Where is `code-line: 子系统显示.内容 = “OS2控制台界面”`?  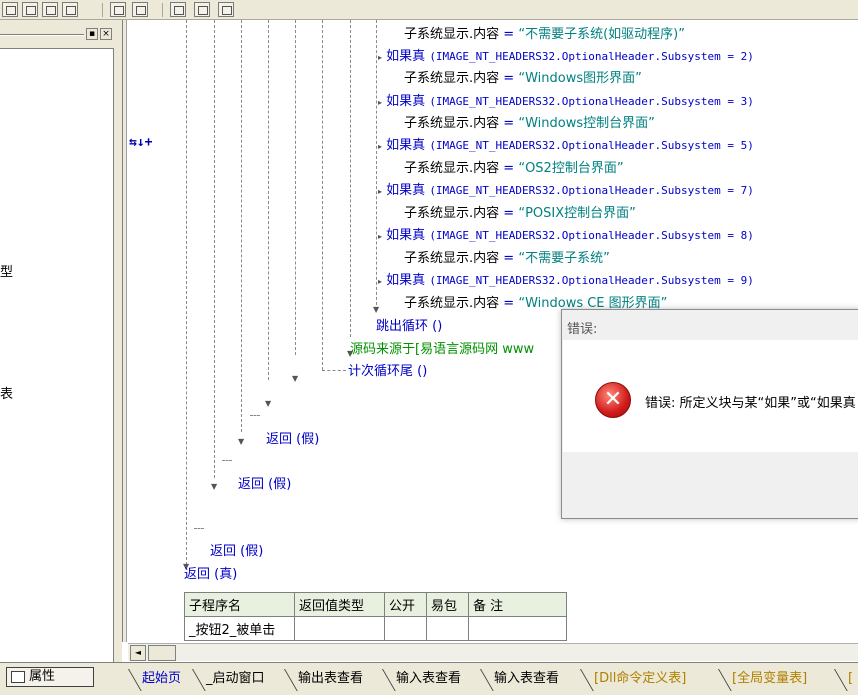 code-line: 子系统显示.内容 = “OS2控制台界面” is located at coordinates (514, 166).